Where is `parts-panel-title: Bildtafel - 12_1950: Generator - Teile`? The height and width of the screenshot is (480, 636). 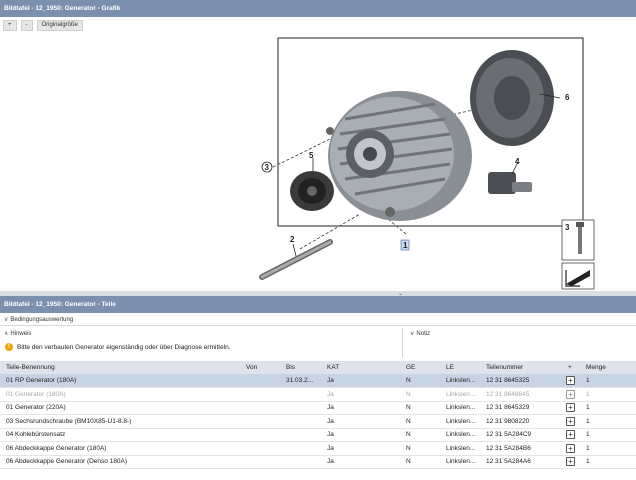 parts-panel-title: Bildtafel - 12_1950: Generator - Teile is located at coordinates (318, 304).